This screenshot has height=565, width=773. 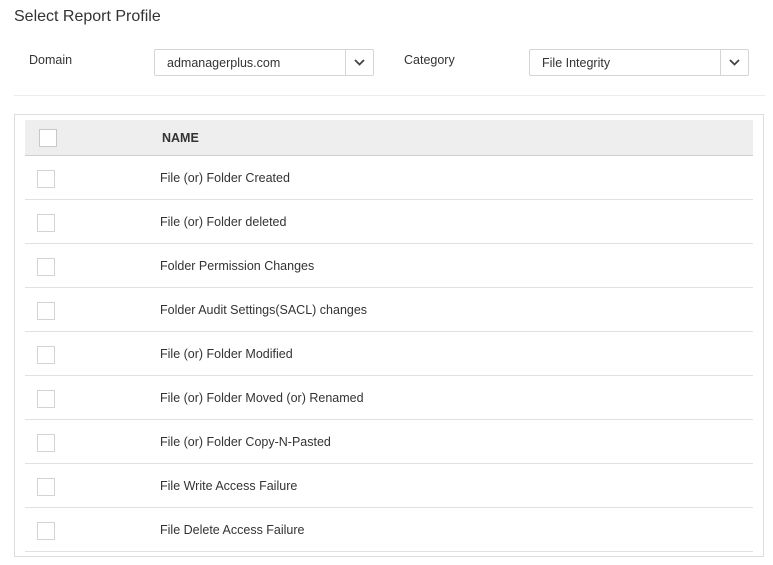 I want to click on row-name: File (or) Folder Copy-N-Pasted, so click(x=245, y=442).